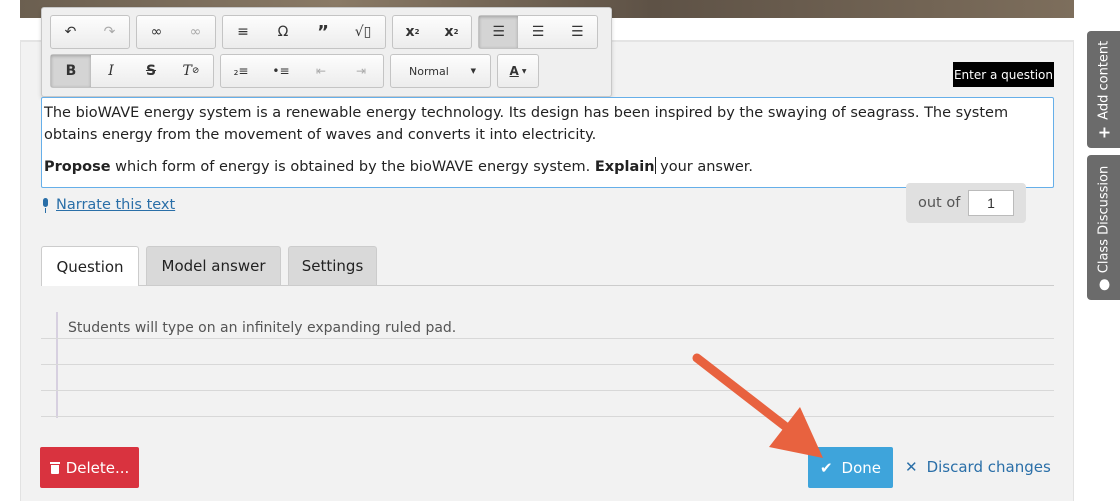  I want to click on italic-icon: I, so click(111, 71).